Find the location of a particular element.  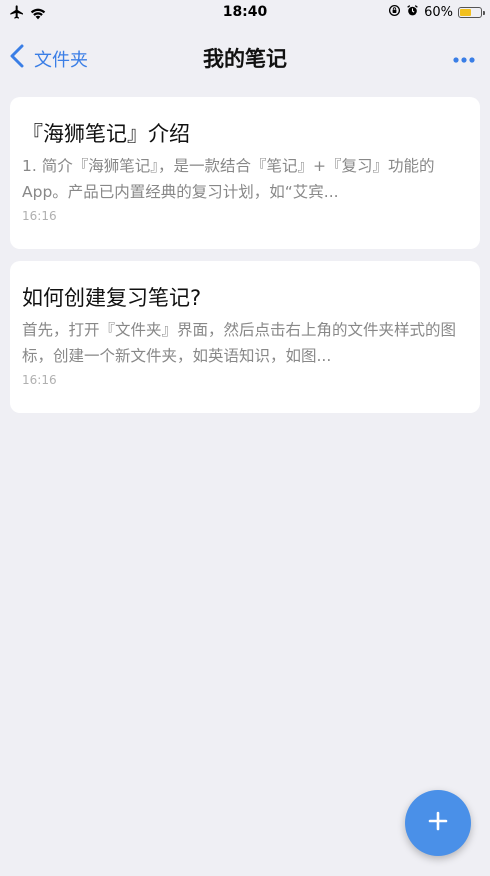

note-title: 『海狮笔记』介绍 is located at coordinates (106, 134).